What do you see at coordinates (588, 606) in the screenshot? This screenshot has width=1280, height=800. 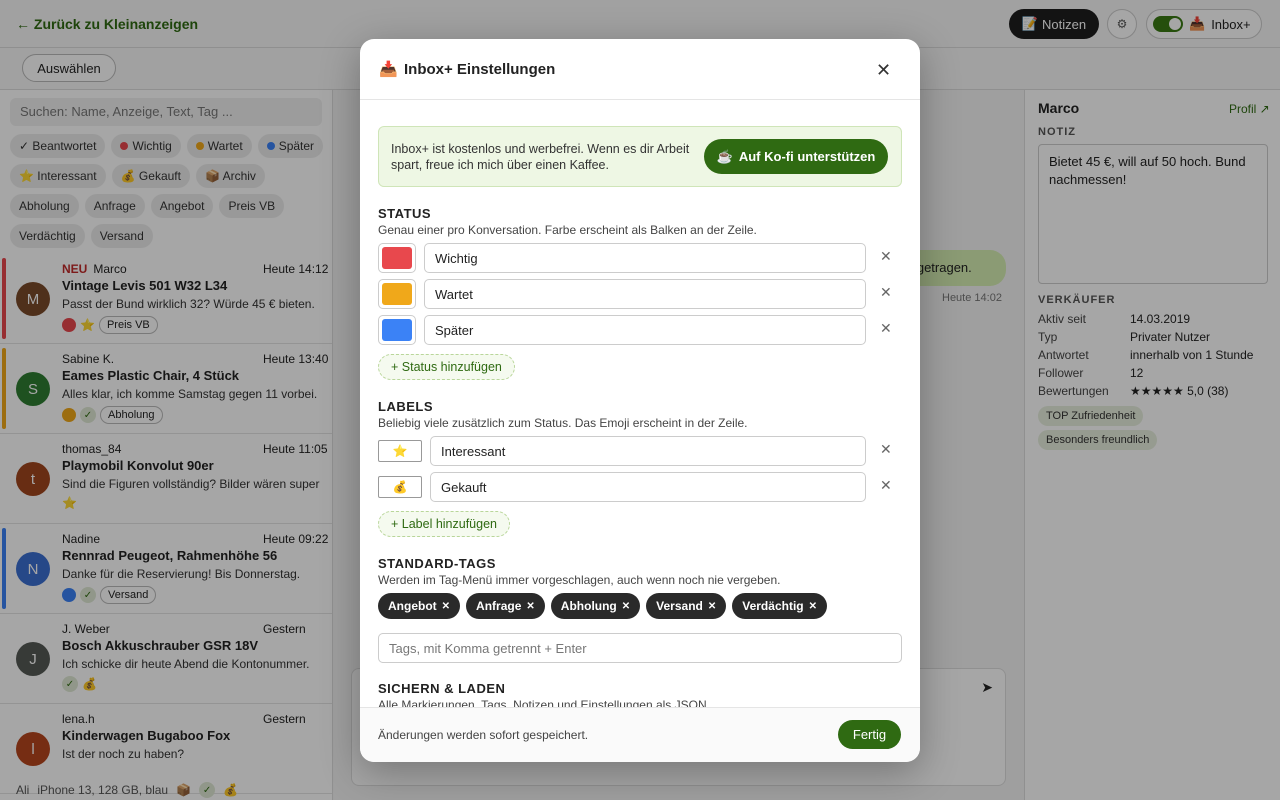 I see `standard-tag-label: Abholung` at bounding box center [588, 606].